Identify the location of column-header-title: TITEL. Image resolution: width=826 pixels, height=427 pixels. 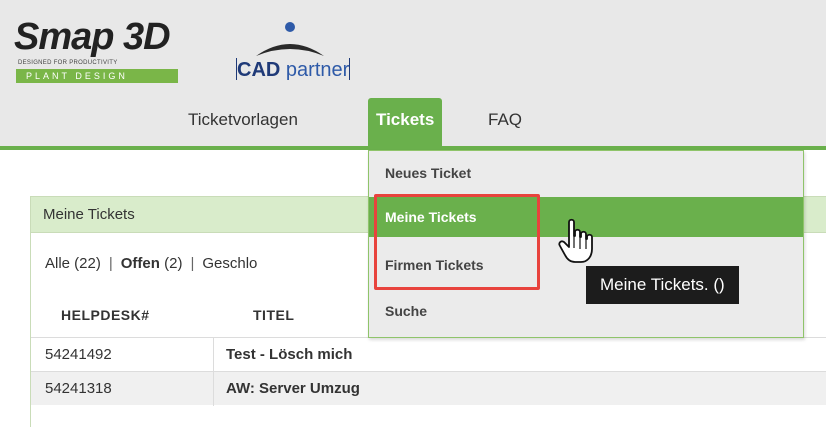
(273, 315).